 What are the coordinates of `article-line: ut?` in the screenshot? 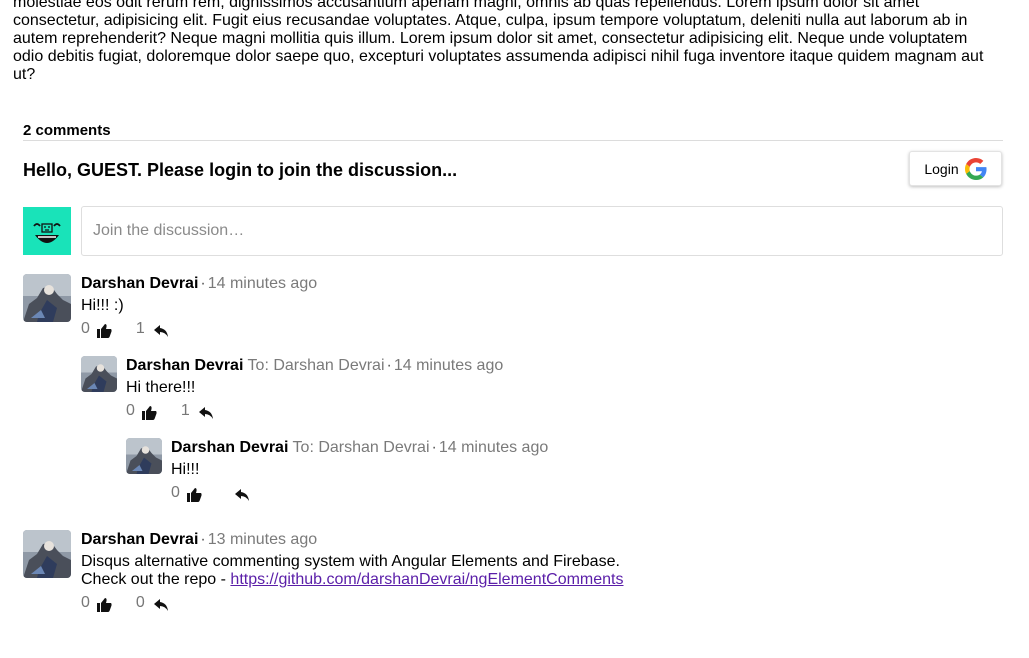 It's located at (24, 74).